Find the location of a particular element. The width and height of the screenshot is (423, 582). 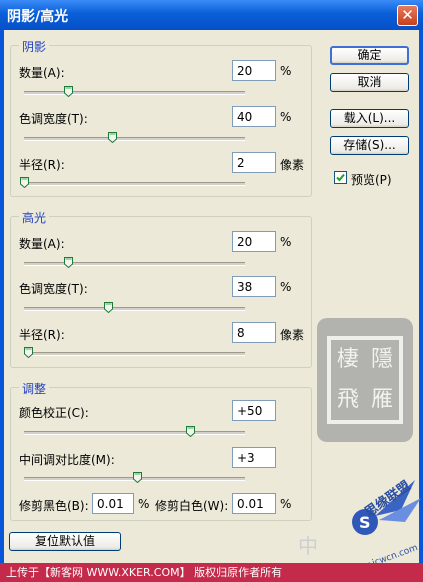

color-correction-slider-thumb is located at coordinates (190, 431).